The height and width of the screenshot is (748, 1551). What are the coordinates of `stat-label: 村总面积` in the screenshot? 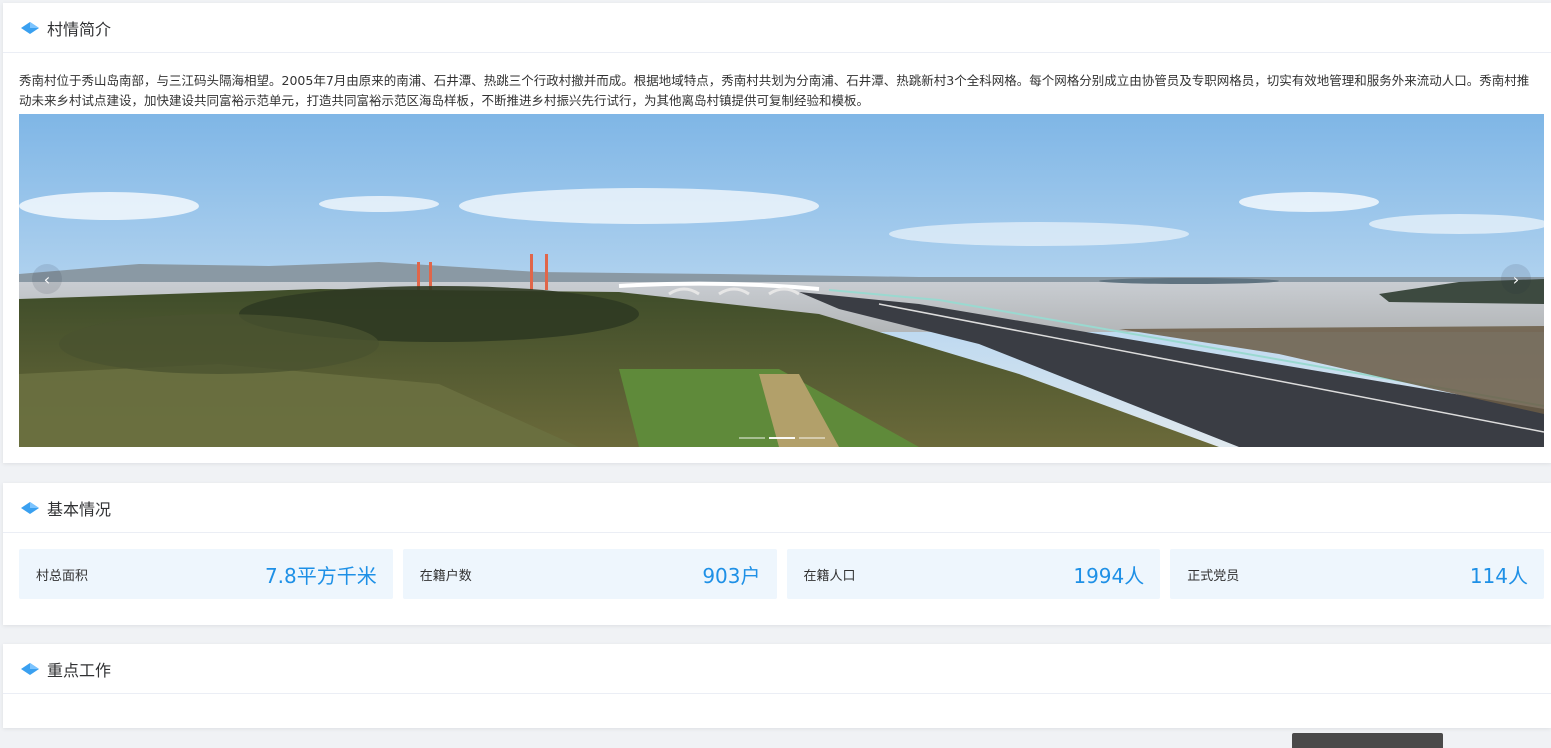 It's located at (62, 576).